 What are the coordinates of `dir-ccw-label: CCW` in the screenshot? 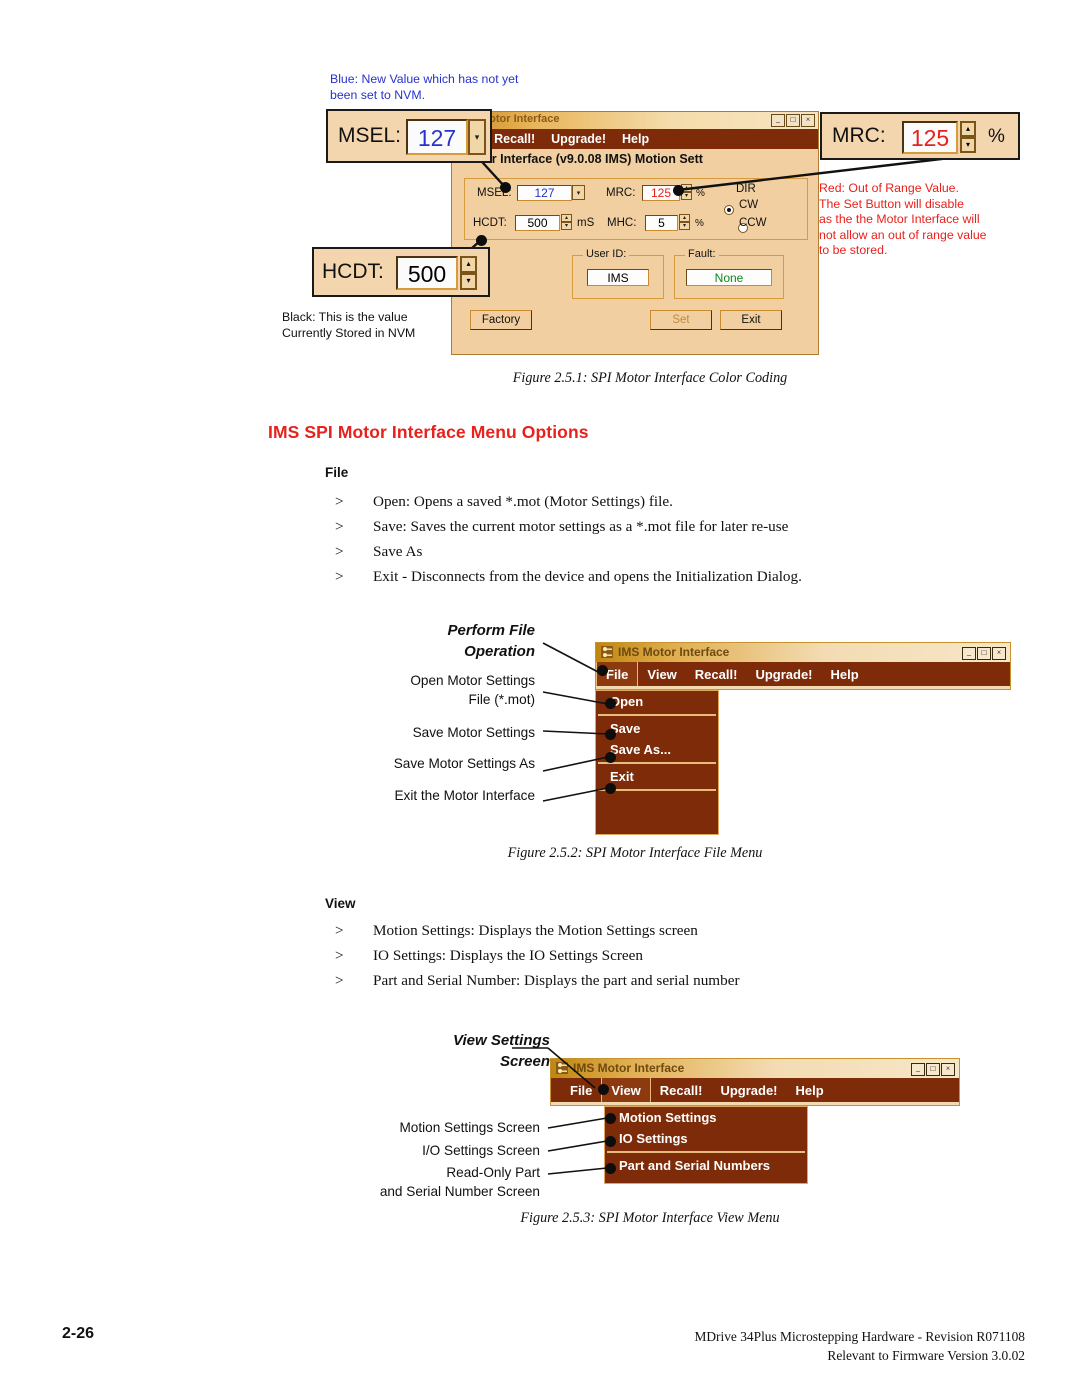 It's located at (753, 223).